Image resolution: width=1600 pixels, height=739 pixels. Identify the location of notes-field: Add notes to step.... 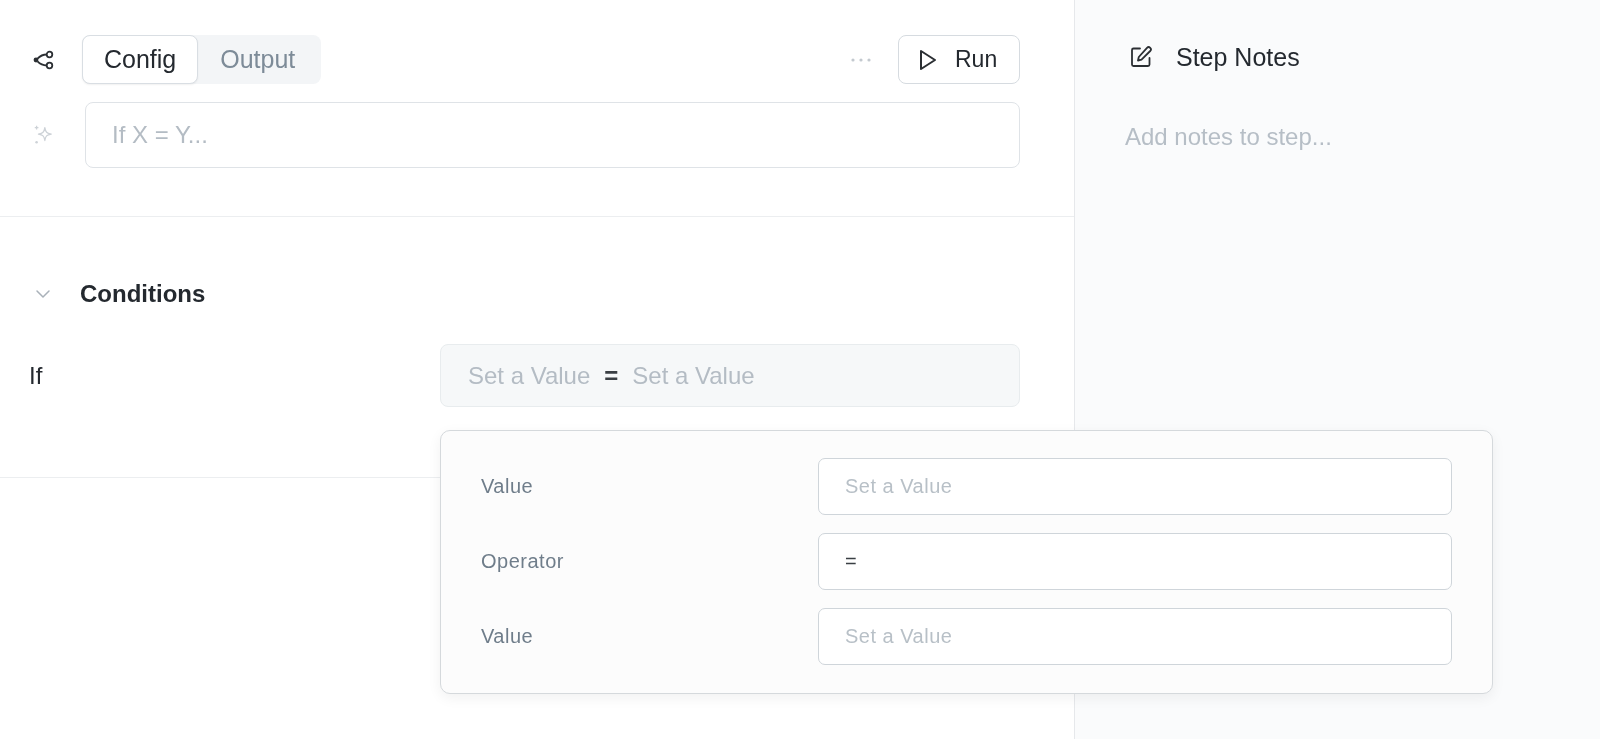
(1335, 141).